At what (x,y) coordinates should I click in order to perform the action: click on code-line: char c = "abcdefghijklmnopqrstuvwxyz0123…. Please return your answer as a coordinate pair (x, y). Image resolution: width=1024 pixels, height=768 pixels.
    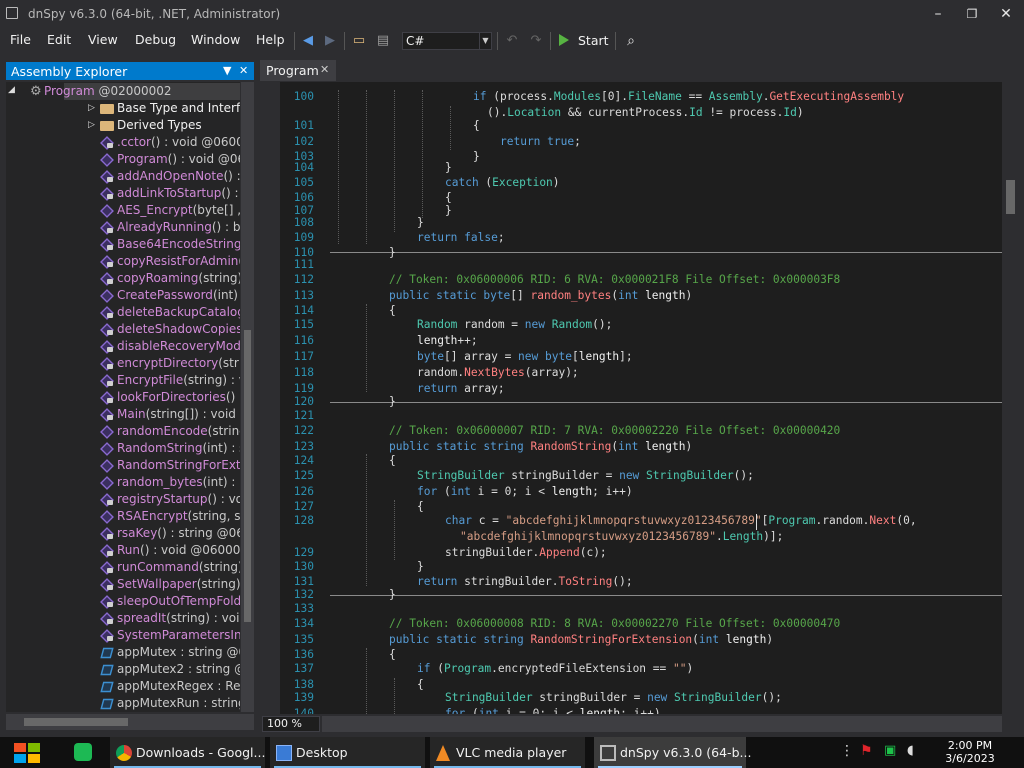
    Looking at the image, I should click on (681, 520).